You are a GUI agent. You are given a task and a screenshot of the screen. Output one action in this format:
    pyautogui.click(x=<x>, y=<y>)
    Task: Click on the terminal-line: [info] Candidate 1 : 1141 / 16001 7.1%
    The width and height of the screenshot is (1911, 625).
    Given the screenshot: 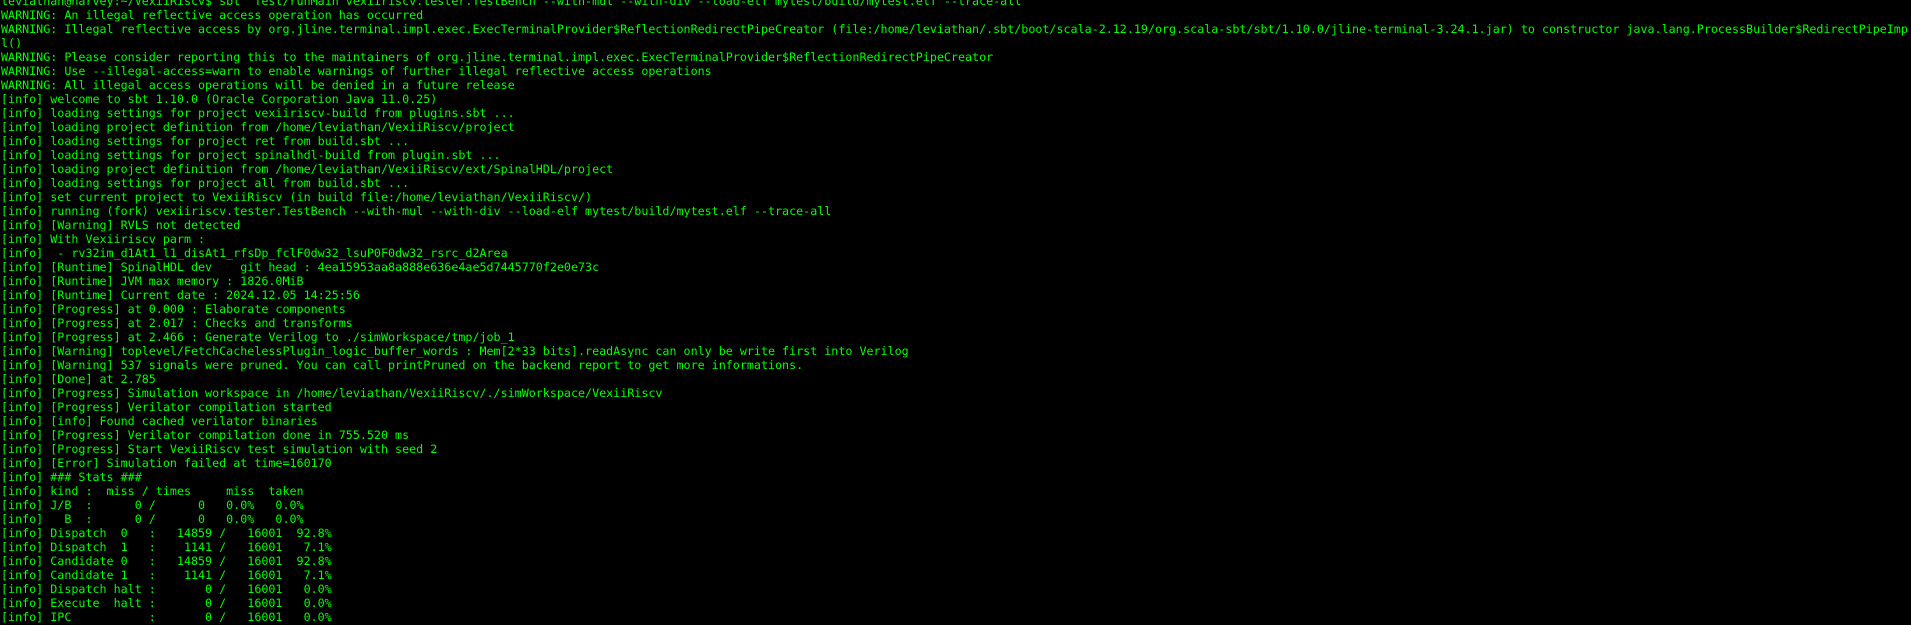 What is the action you would take?
    pyautogui.click(x=166, y=575)
    